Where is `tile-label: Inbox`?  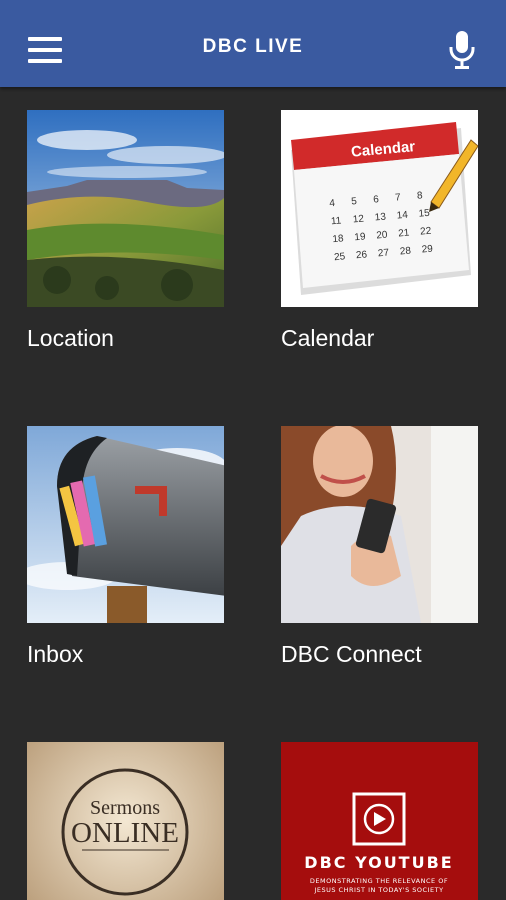 tile-label: Inbox is located at coordinates (55, 654).